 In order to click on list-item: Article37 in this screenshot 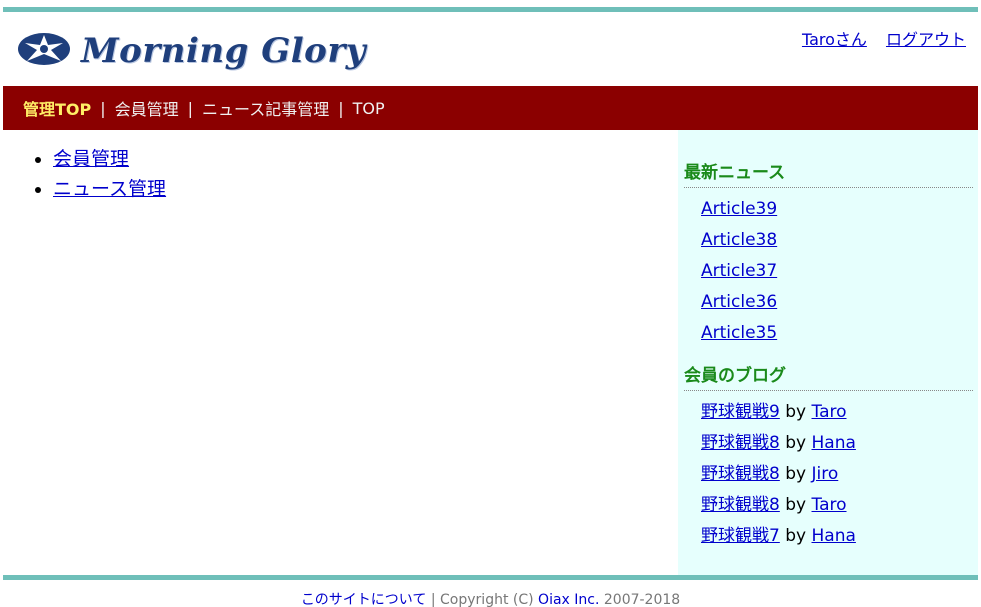, I will do `click(839, 271)`.